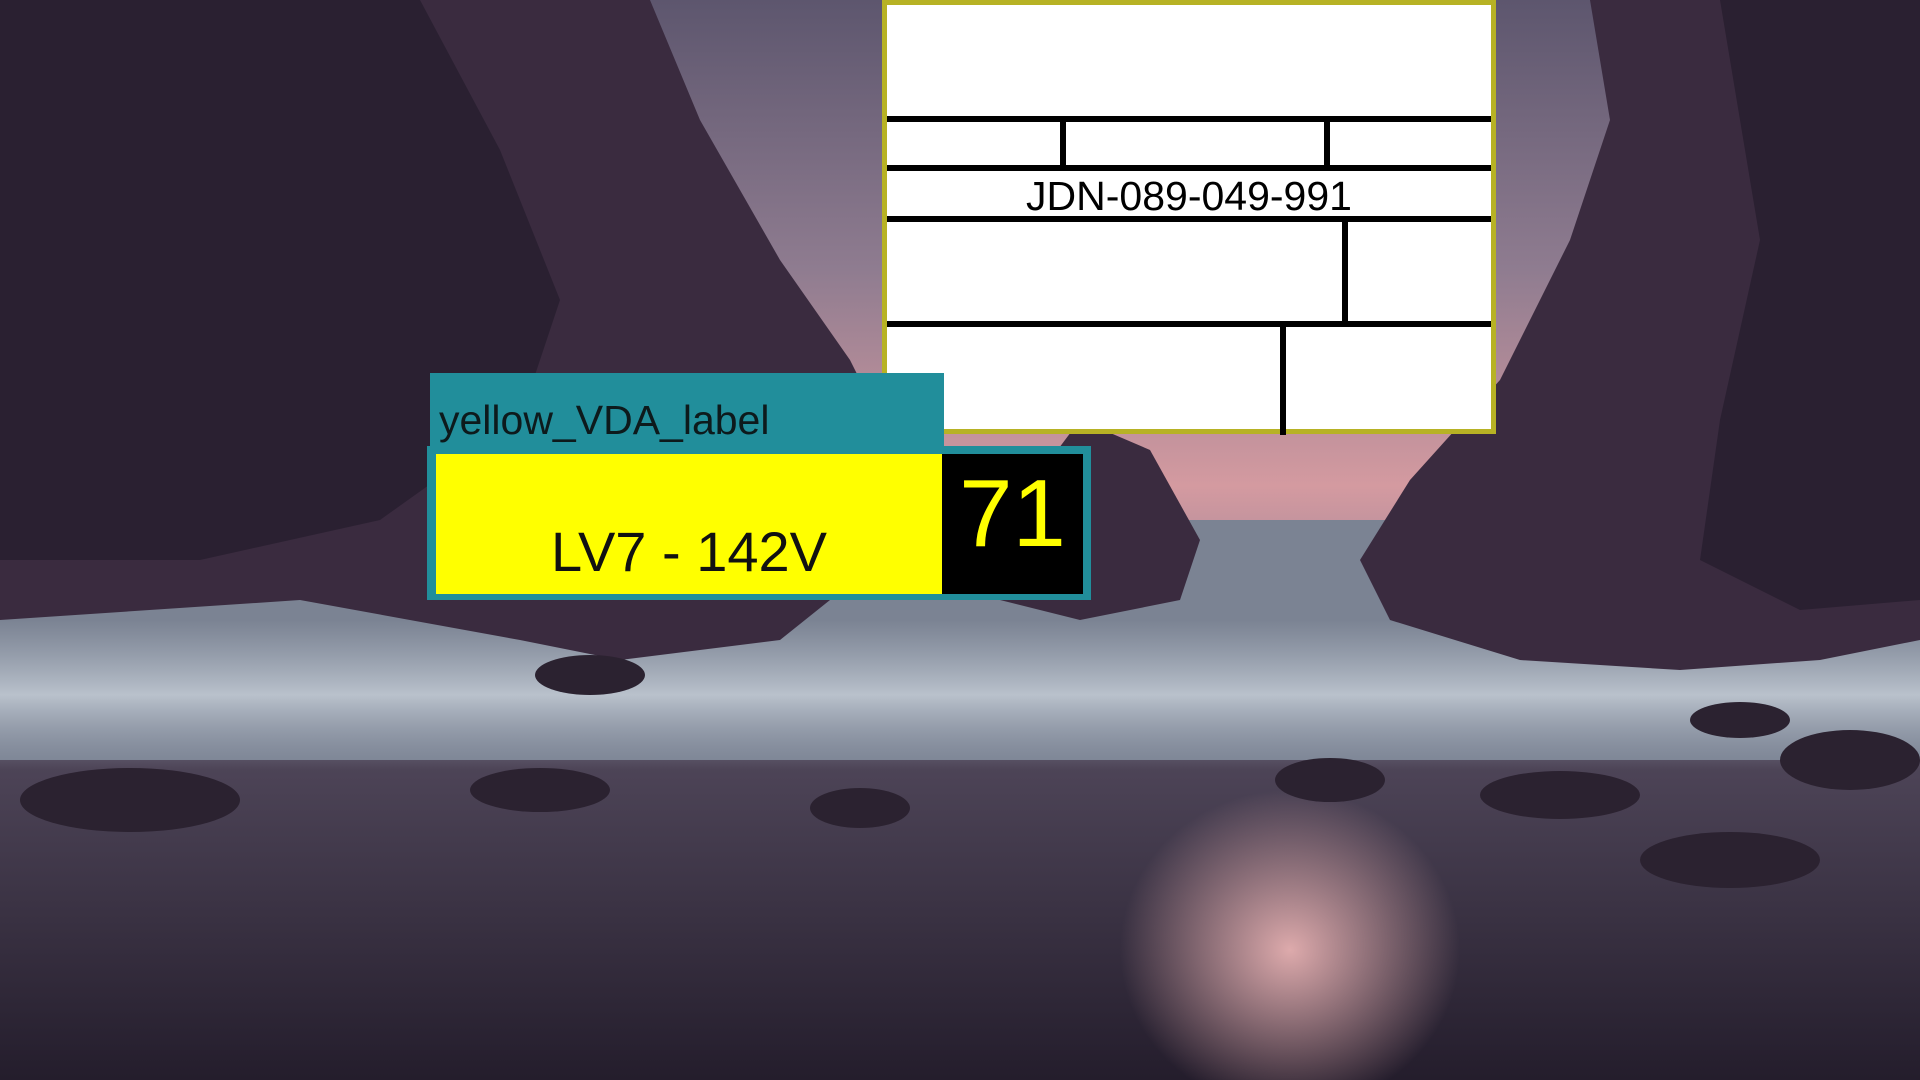 The height and width of the screenshot is (1080, 1920). I want to click on vda-label-text: LV7 - 142V, so click(689, 551).